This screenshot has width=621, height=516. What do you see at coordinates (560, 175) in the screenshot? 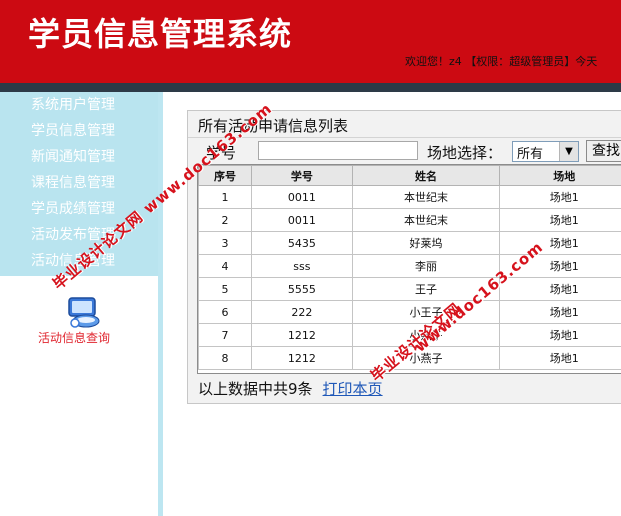
I see `column-header-venue: 场地` at bounding box center [560, 175].